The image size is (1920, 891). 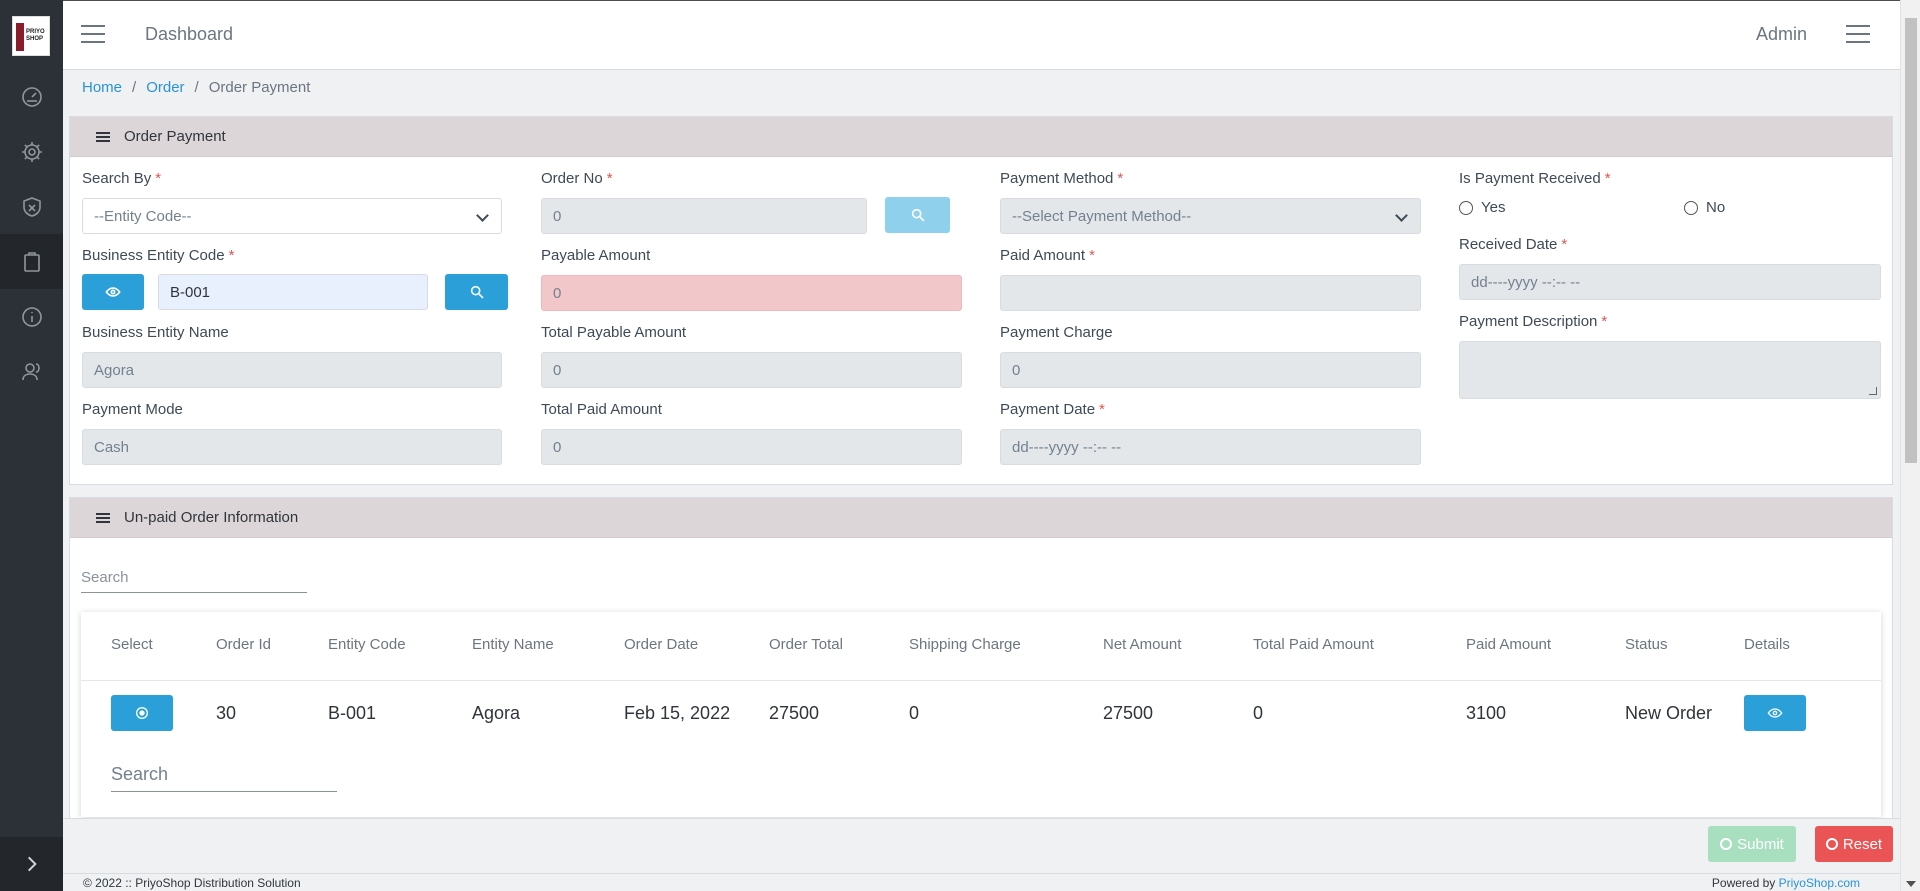 I want to click on sidebar: PRIYO SHOP, so click(x=31, y=445).